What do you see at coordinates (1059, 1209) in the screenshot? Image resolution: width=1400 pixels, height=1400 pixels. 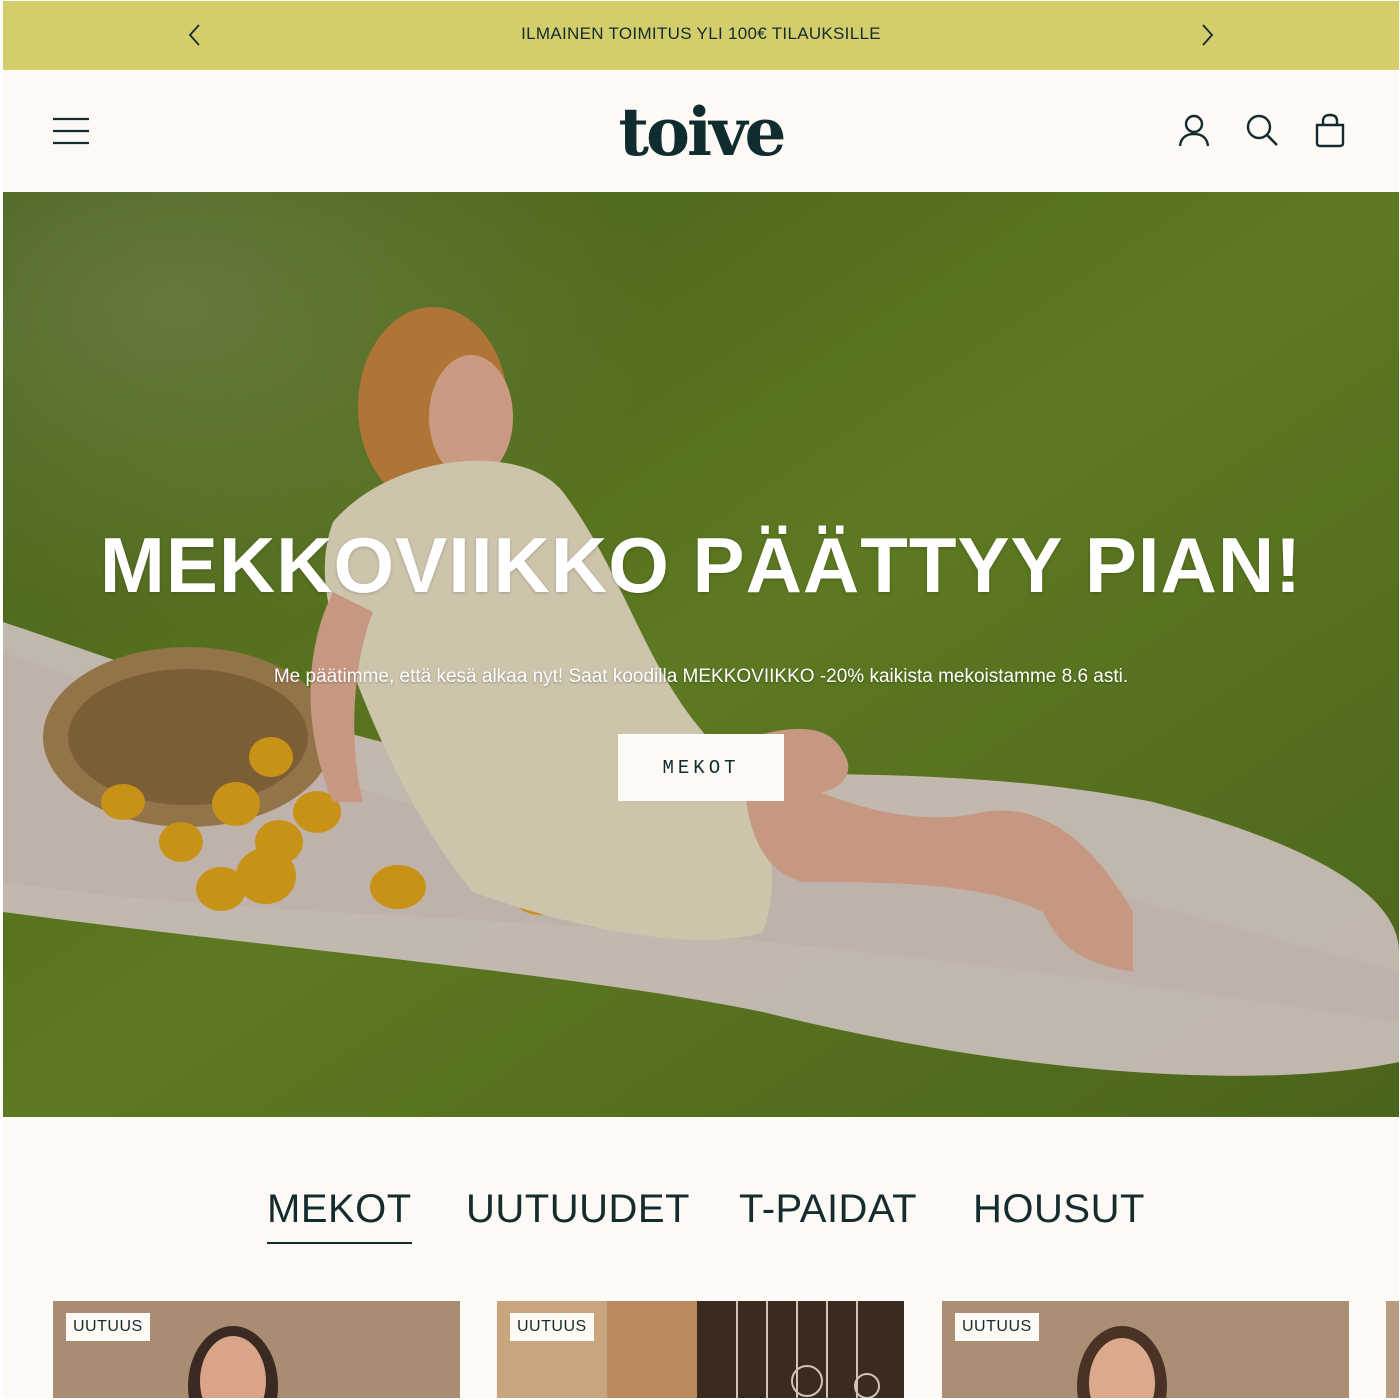 I see `tab-housut: HOUSUT` at bounding box center [1059, 1209].